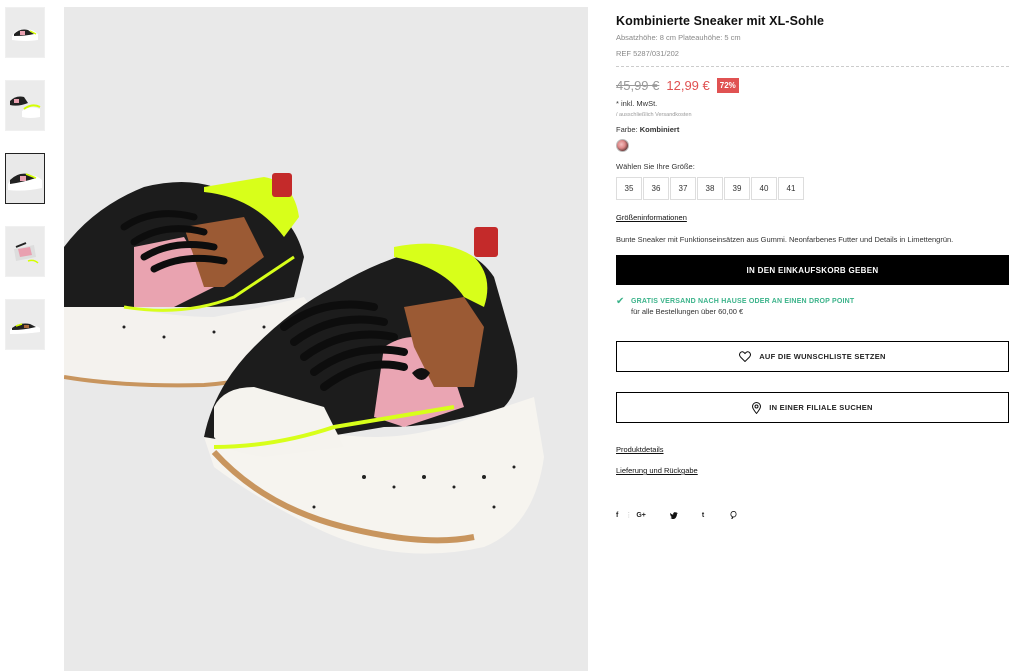  I want to click on thumbnail-3-active, so click(25, 178).